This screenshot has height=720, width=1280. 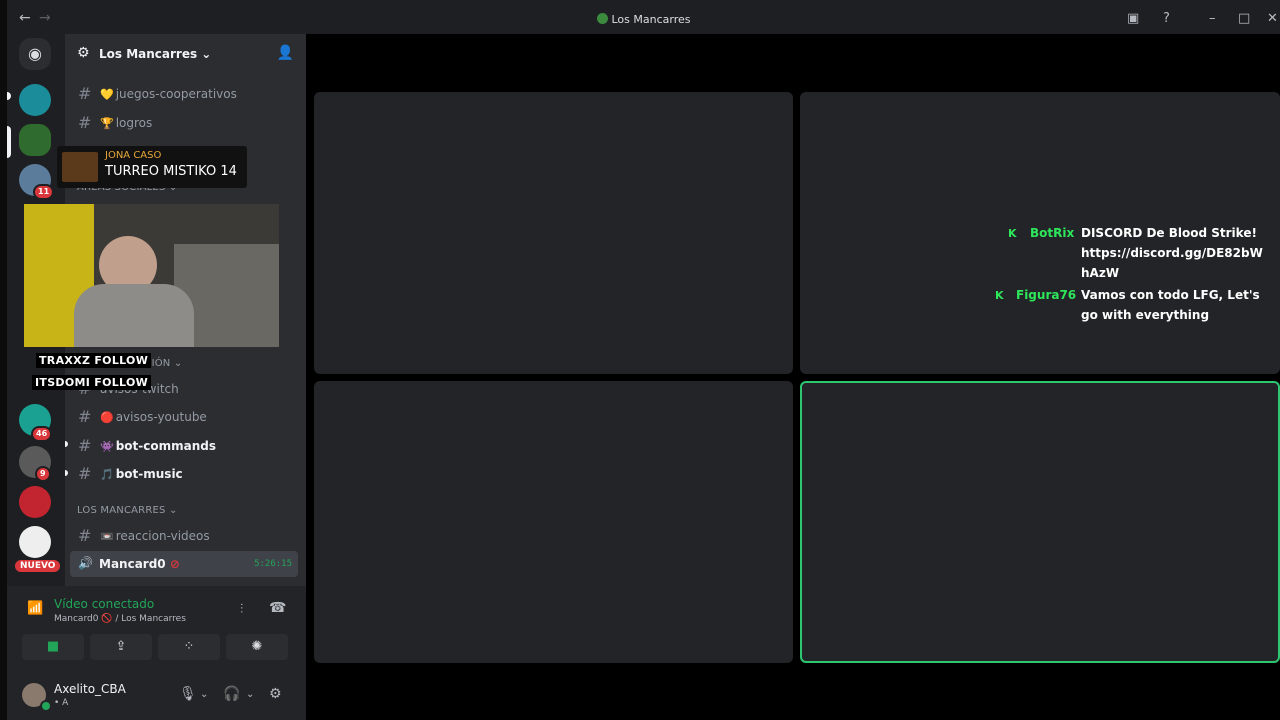 What do you see at coordinates (285, 53) in the screenshot?
I see `invite-people-icon: 👤` at bounding box center [285, 53].